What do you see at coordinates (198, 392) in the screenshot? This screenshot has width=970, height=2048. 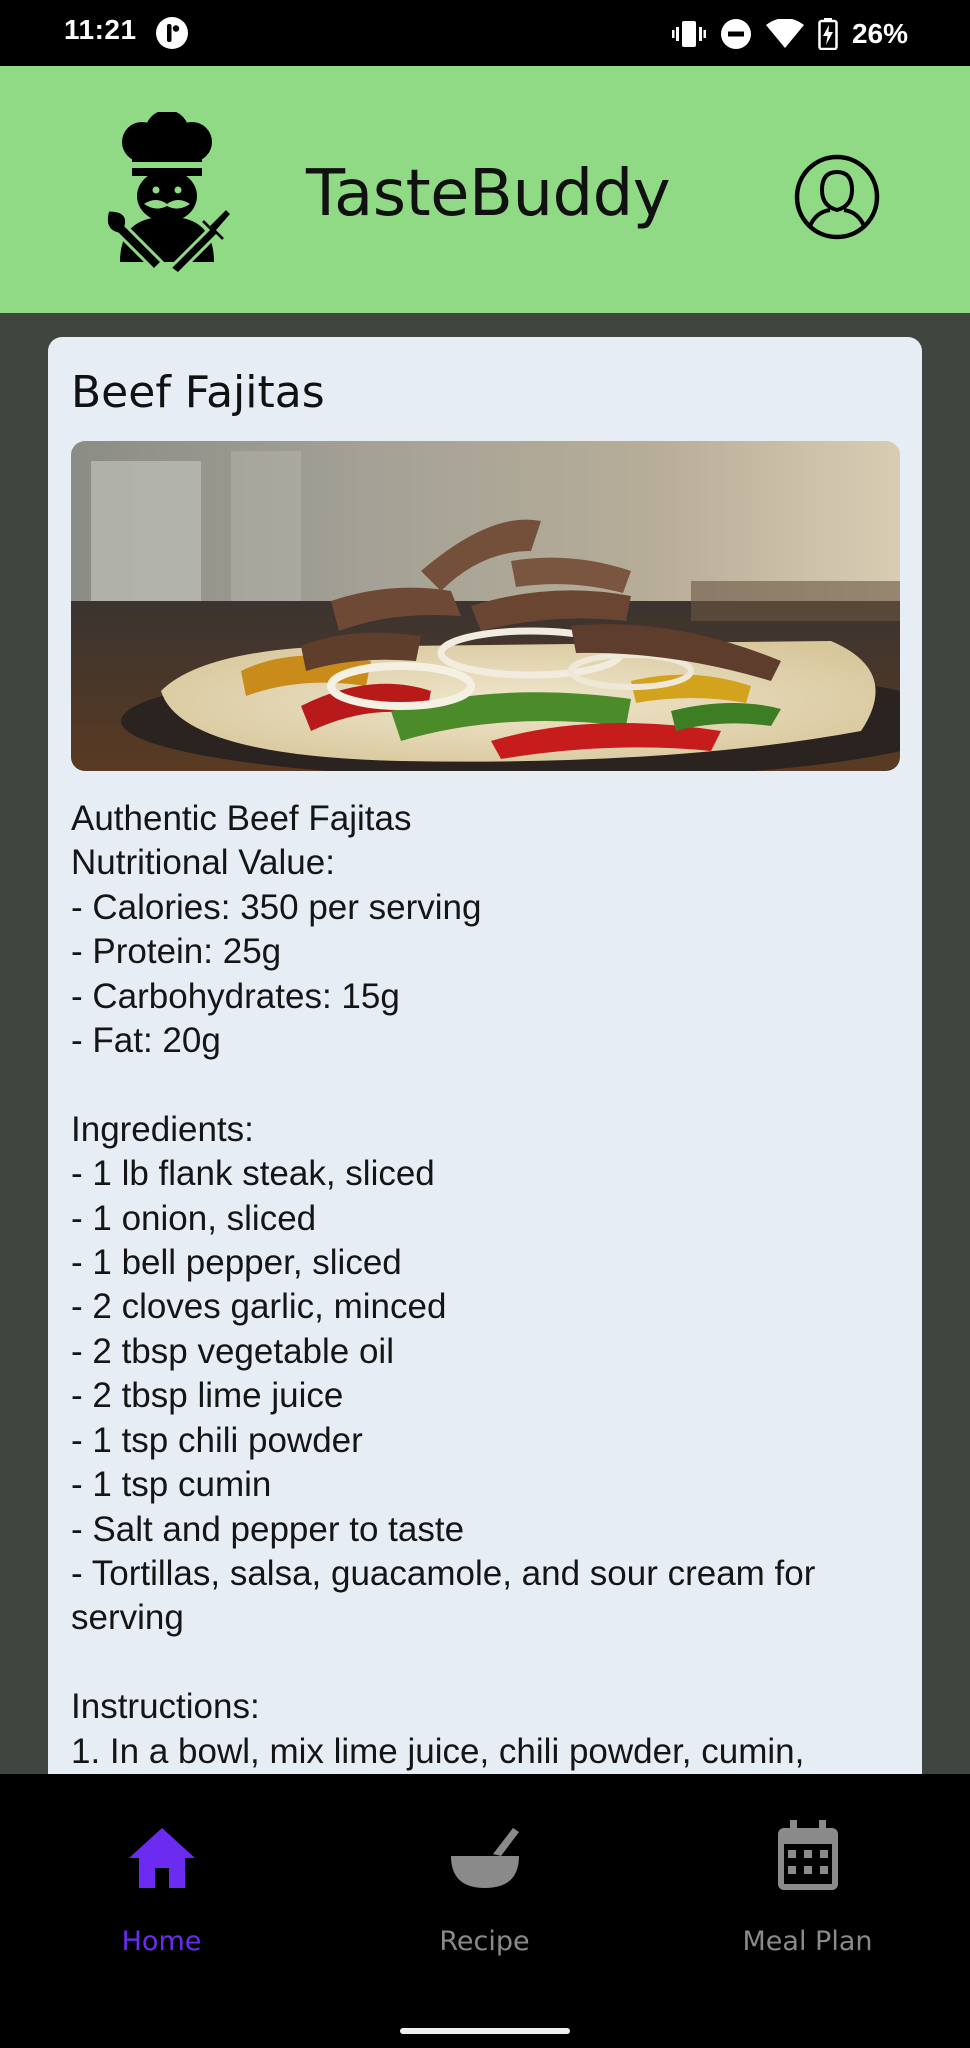 I see `recipe-title: Beef Fajitas` at bounding box center [198, 392].